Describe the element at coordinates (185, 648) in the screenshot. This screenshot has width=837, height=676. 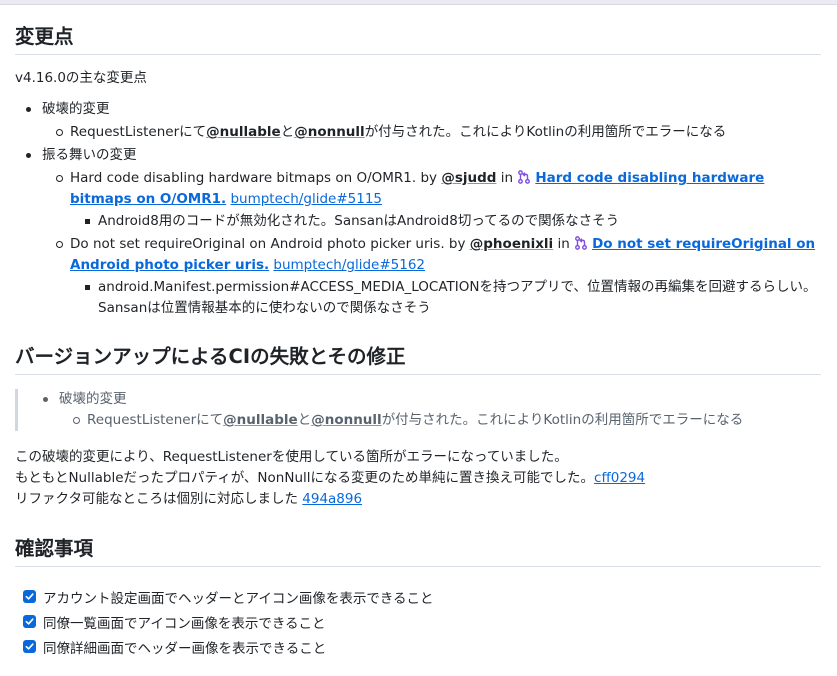
I see `task-label: 同僚詳細画面でヘッダー画像を表示できること` at that location.